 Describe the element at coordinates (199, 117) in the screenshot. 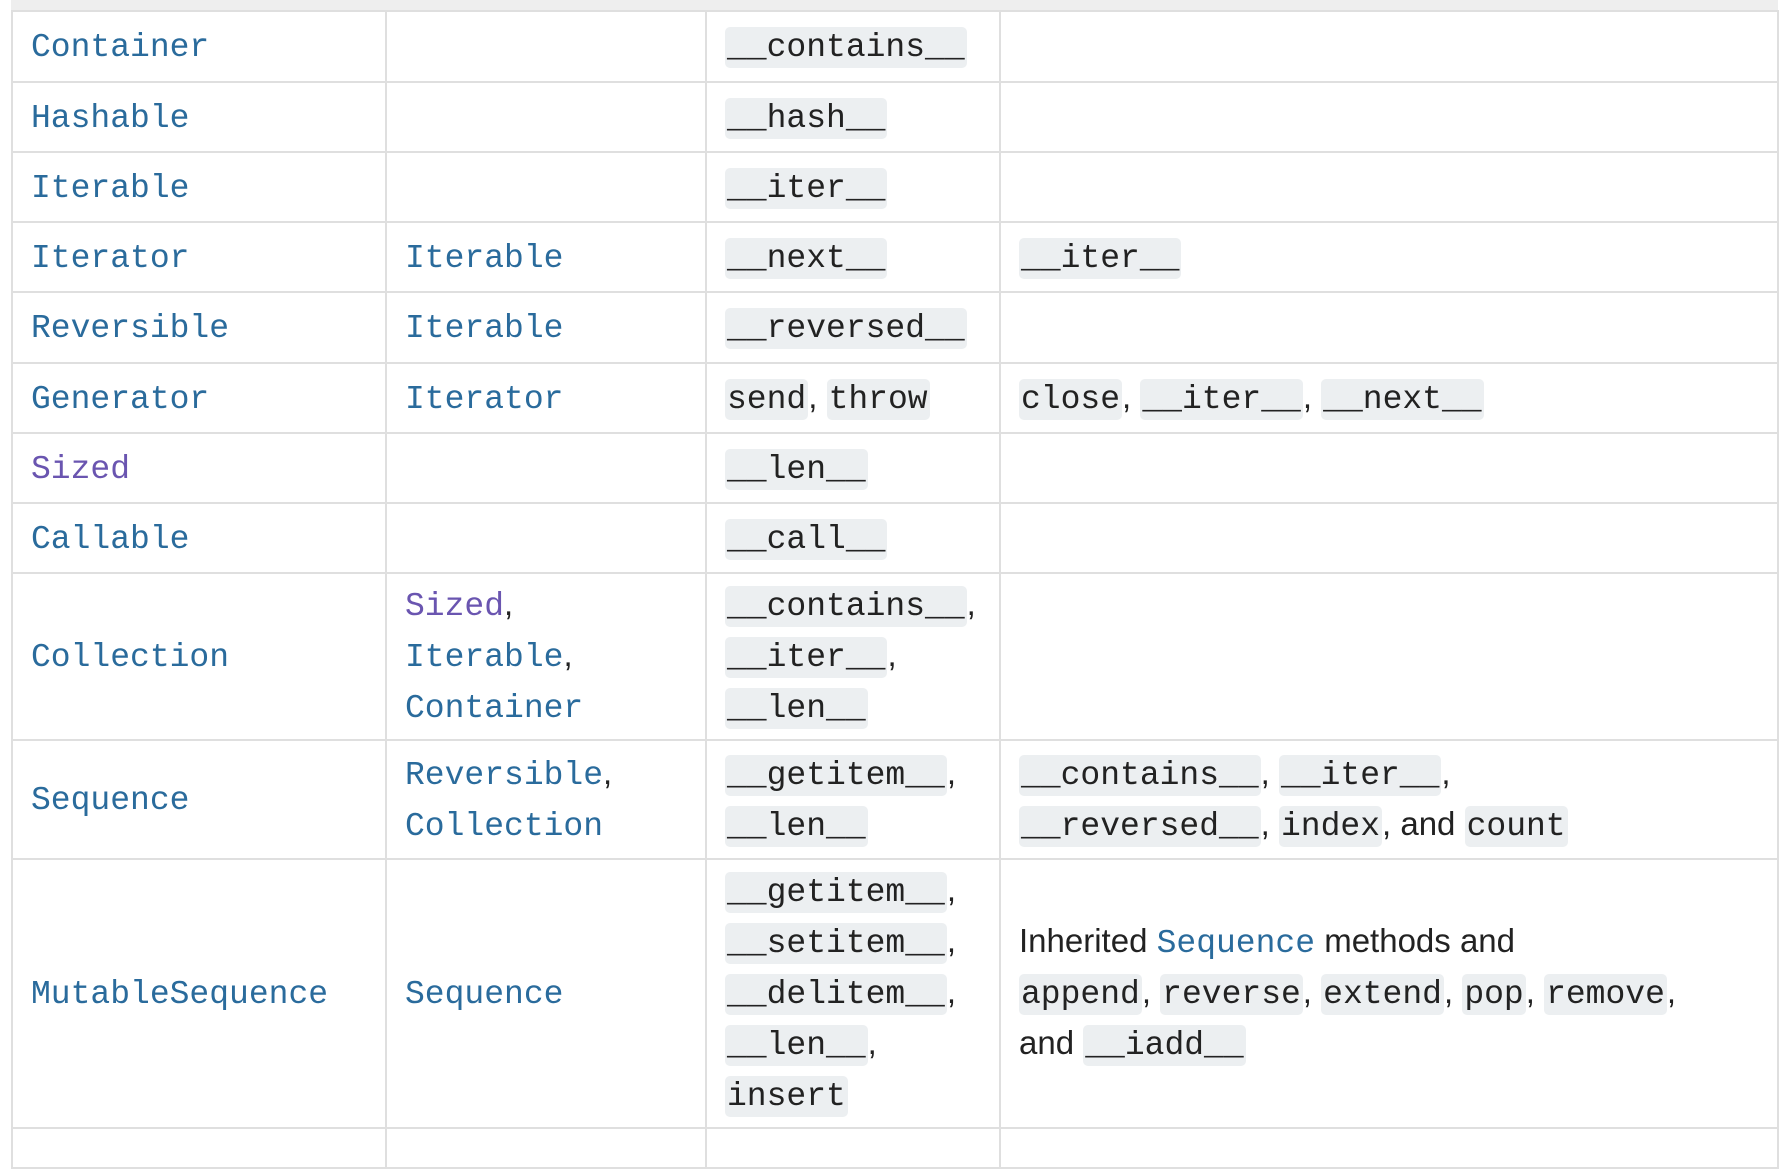

I see `abc-cell: Hashable` at that location.